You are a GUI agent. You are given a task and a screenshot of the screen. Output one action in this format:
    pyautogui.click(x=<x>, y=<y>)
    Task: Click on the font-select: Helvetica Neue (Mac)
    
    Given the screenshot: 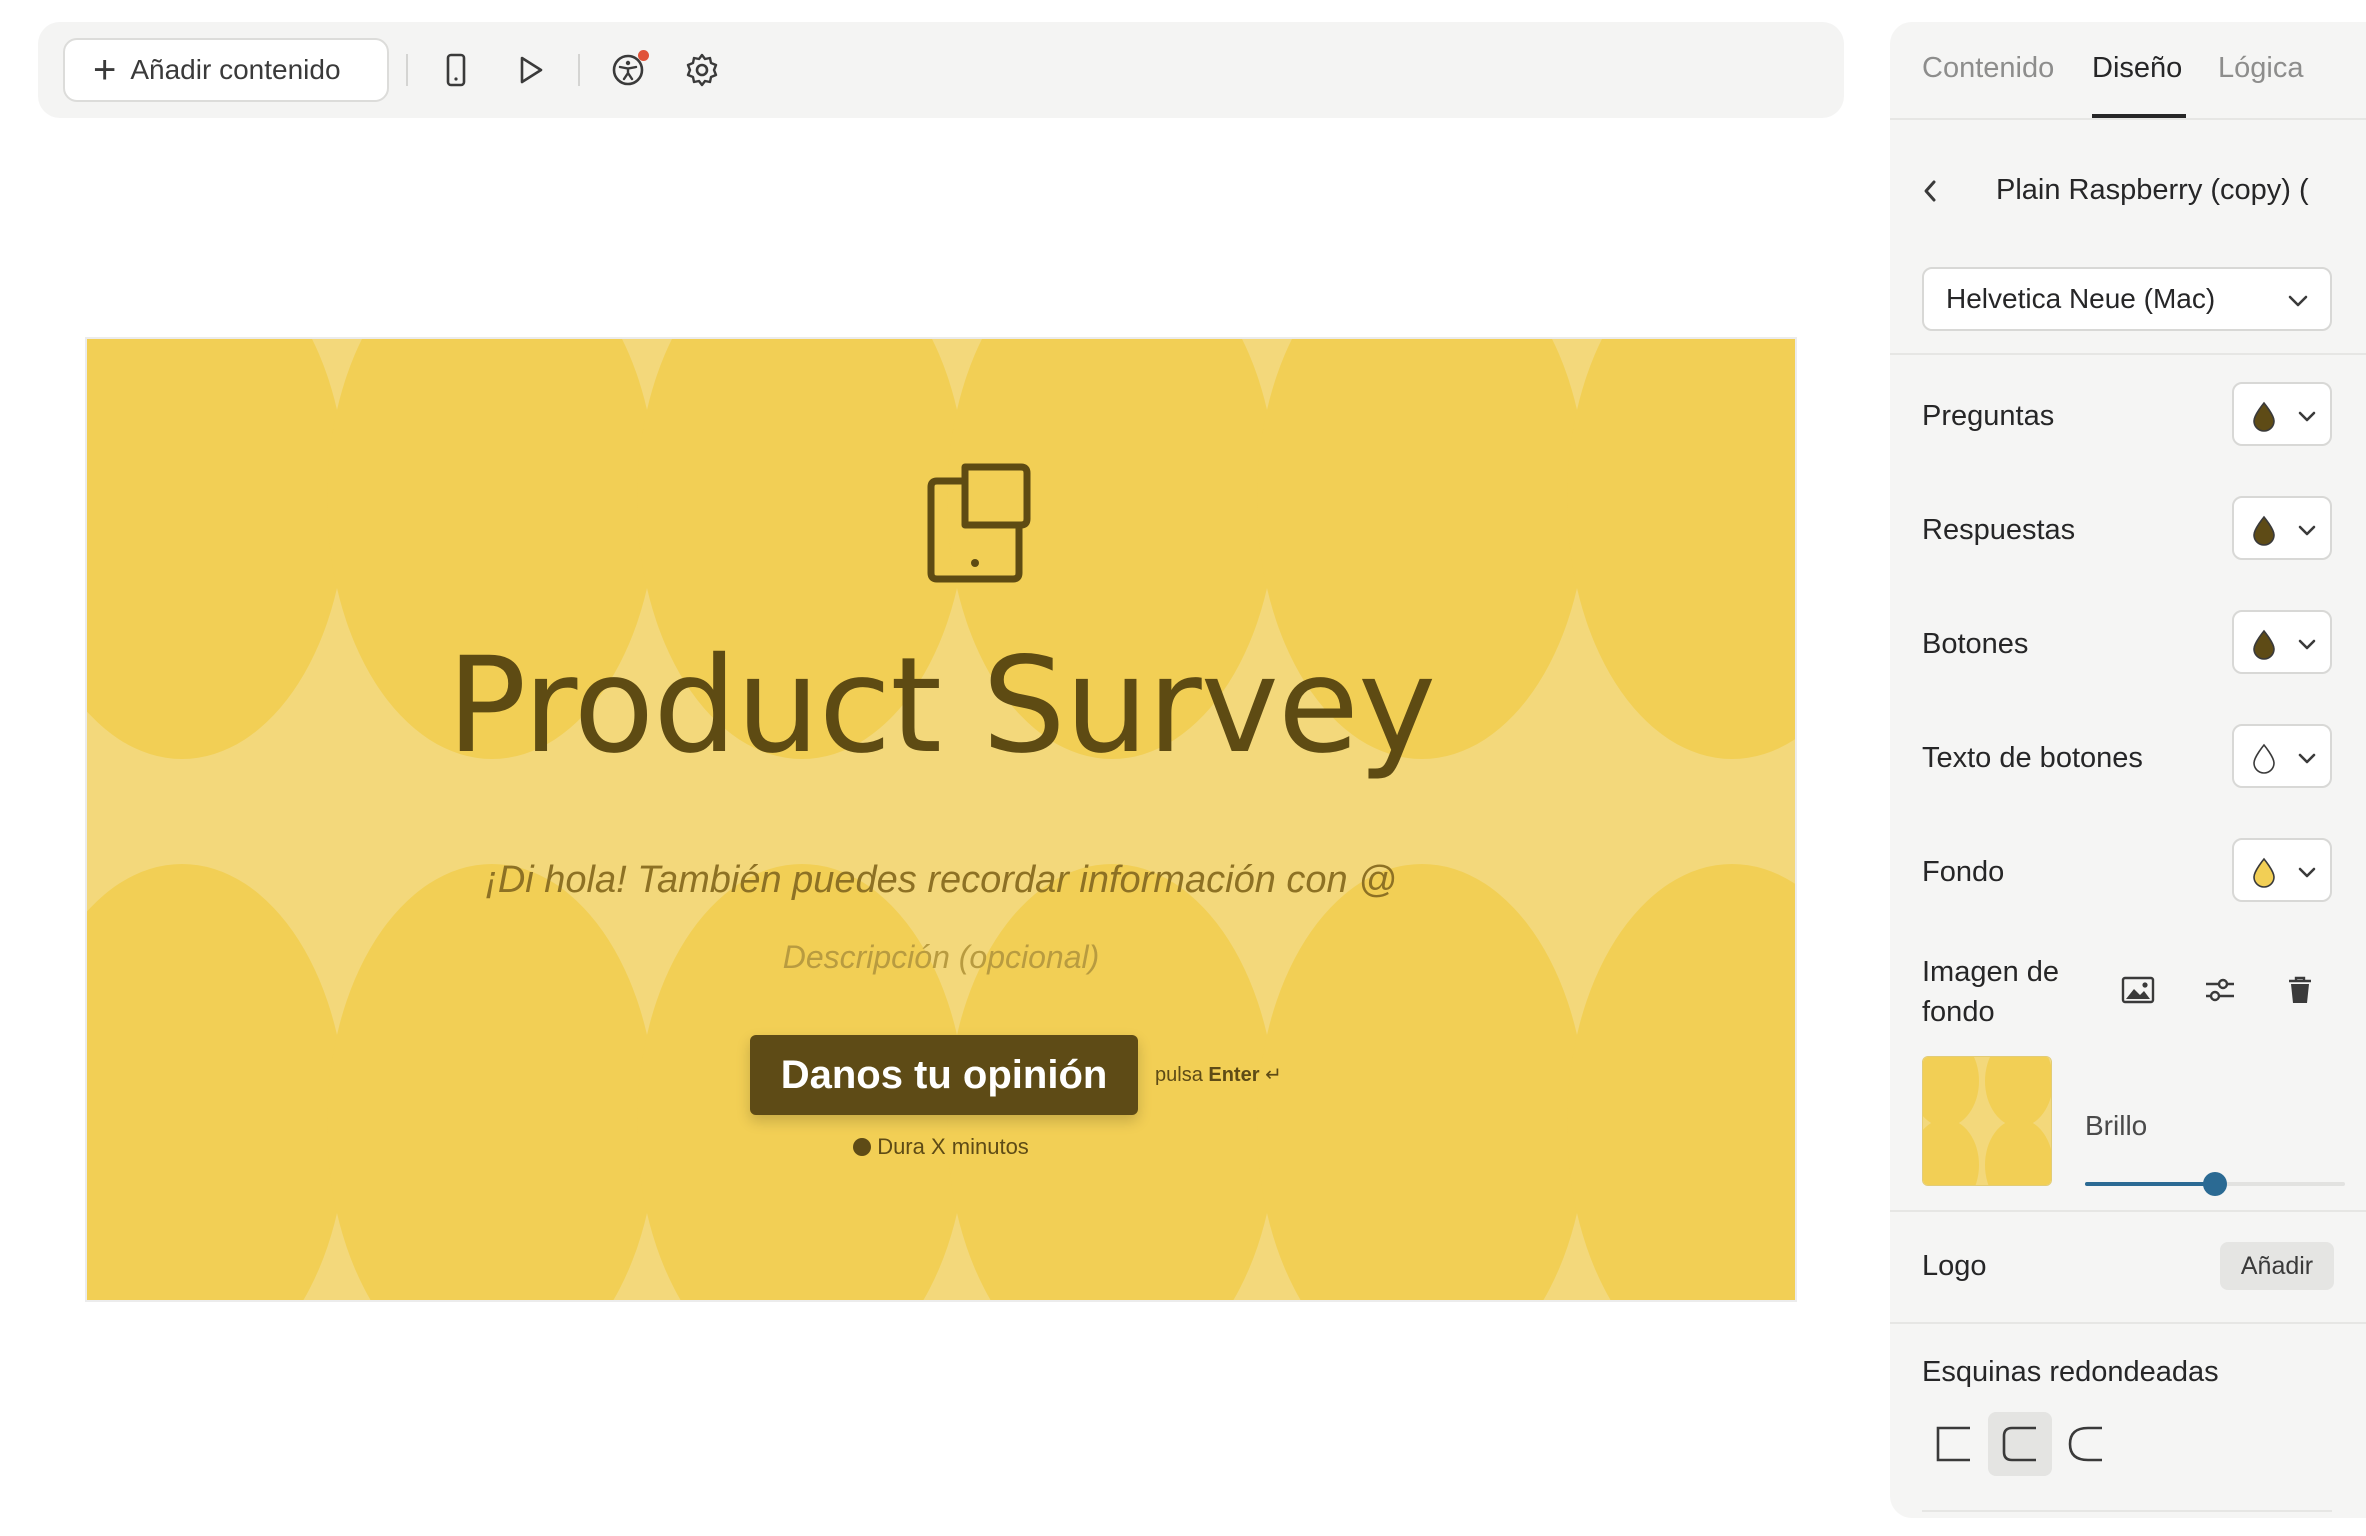 What is the action you would take?
    pyautogui.click(x=2127, y=299)
    